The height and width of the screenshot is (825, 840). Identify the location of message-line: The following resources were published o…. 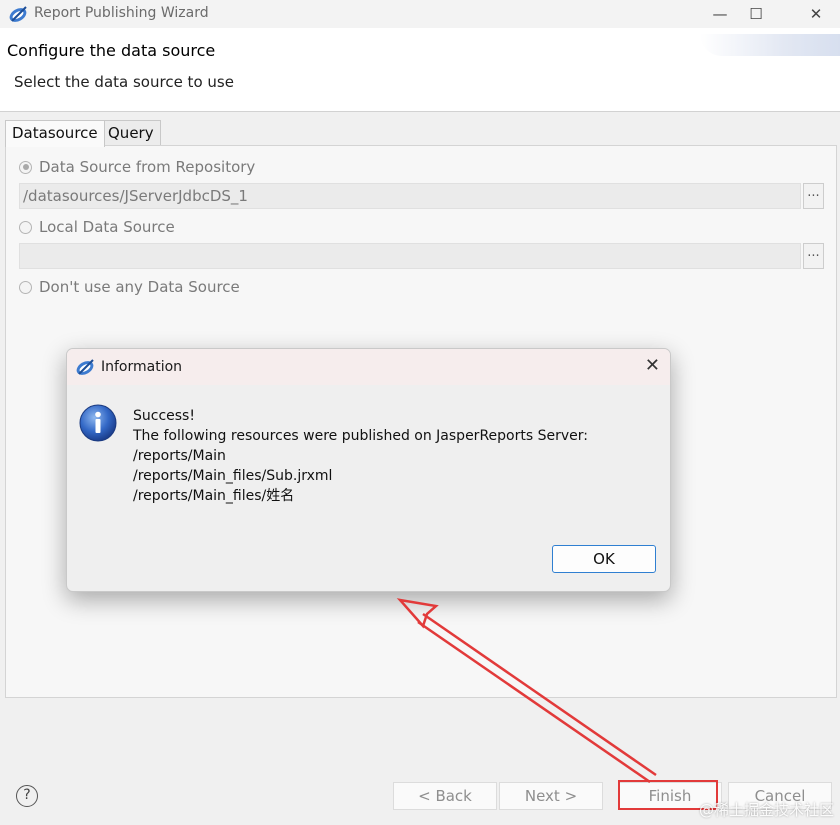
(360, 436).